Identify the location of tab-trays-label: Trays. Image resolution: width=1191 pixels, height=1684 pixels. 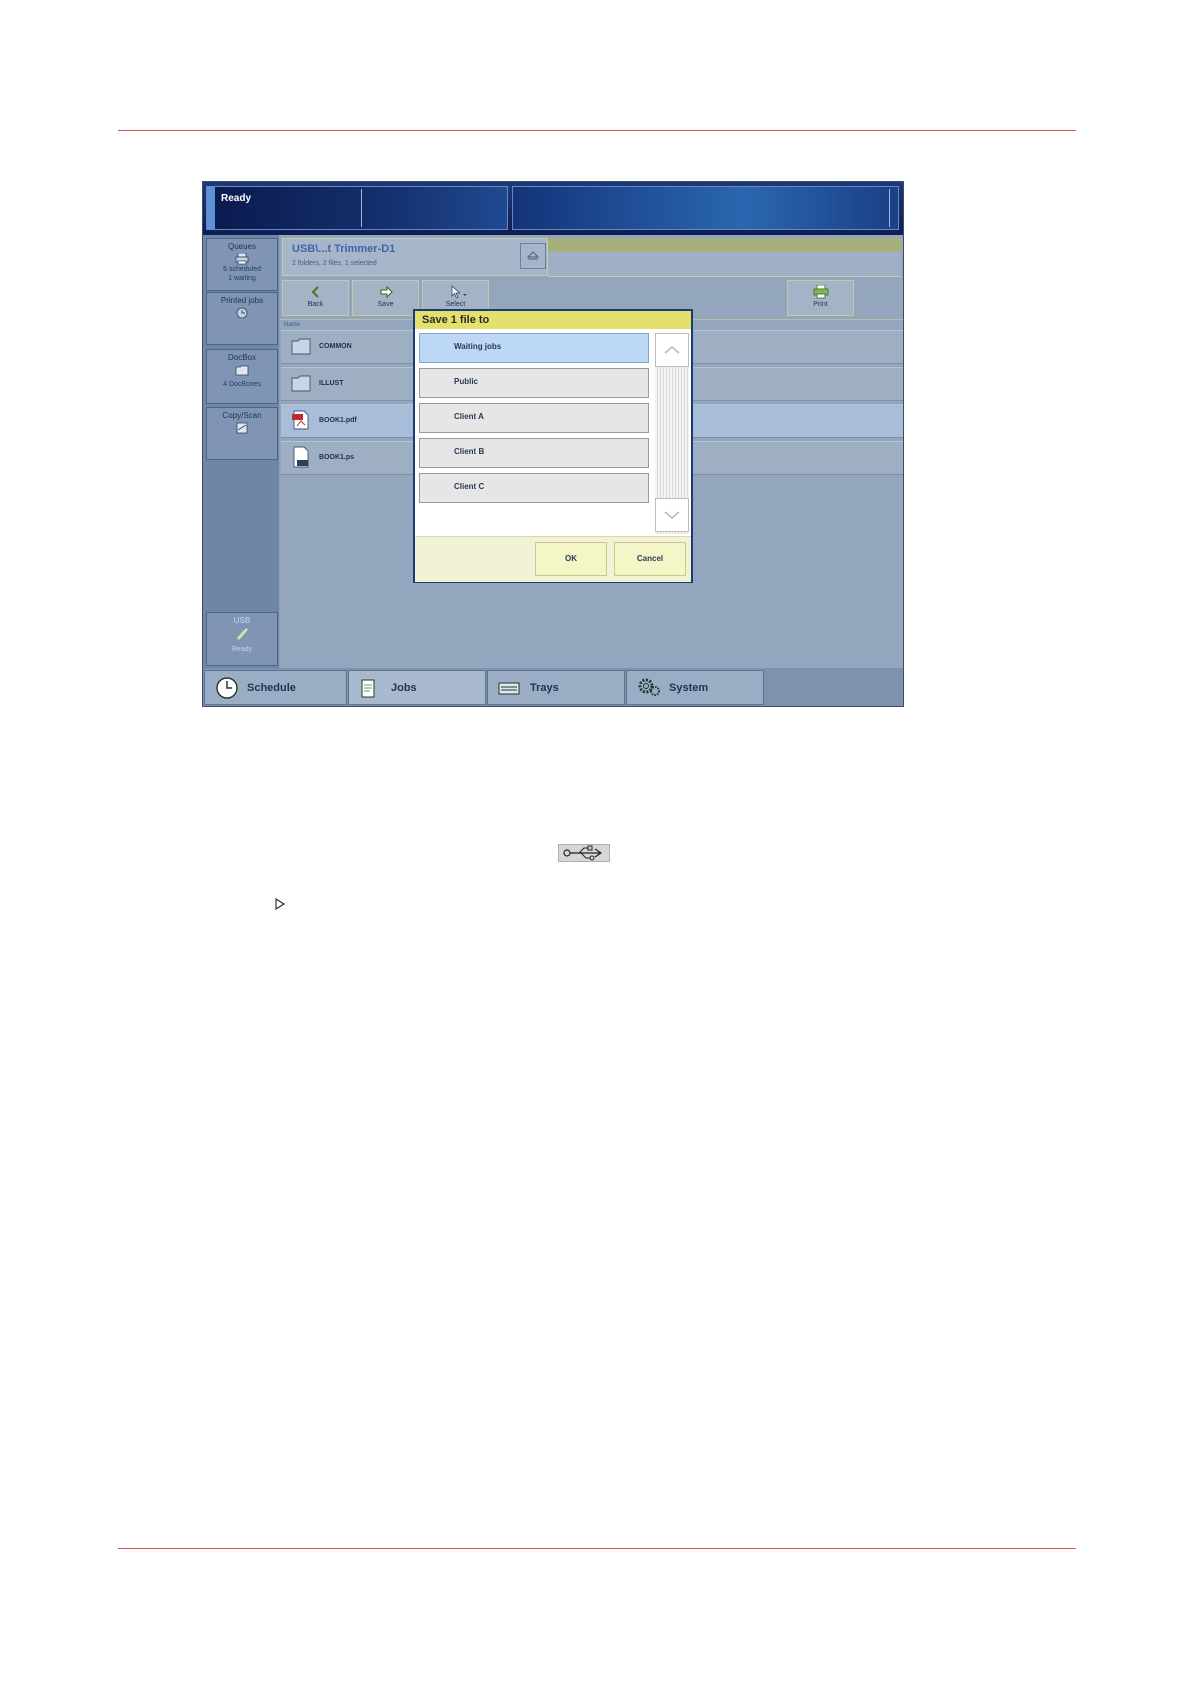
(544, 688).